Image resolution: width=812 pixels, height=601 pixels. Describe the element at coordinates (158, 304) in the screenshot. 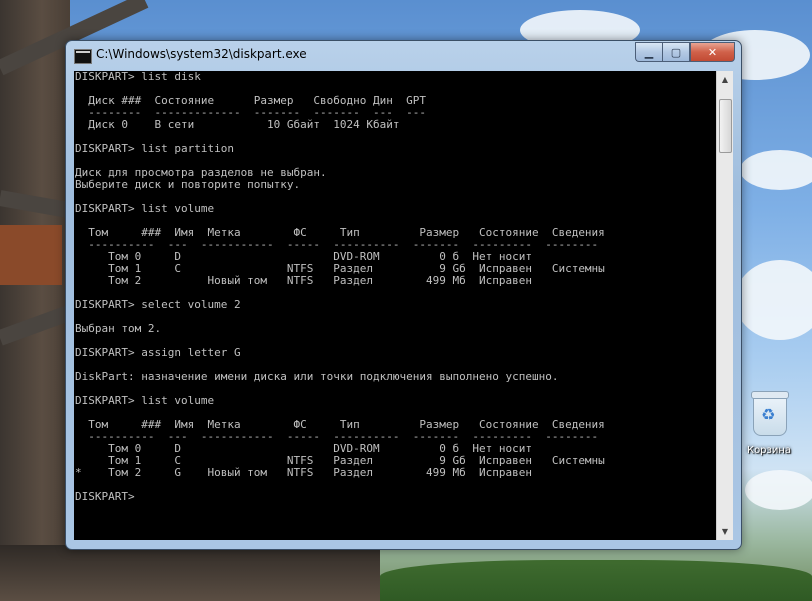

I see `console-line: DISKPART> select volume 2` at that location.